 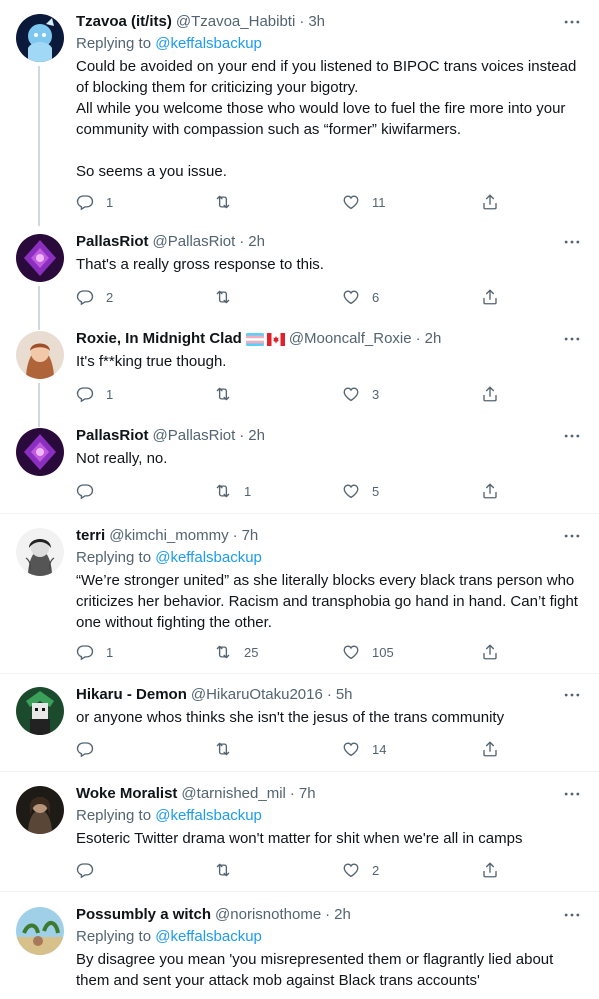 I want to click on like-button: 3, so click(x=360, y=394).